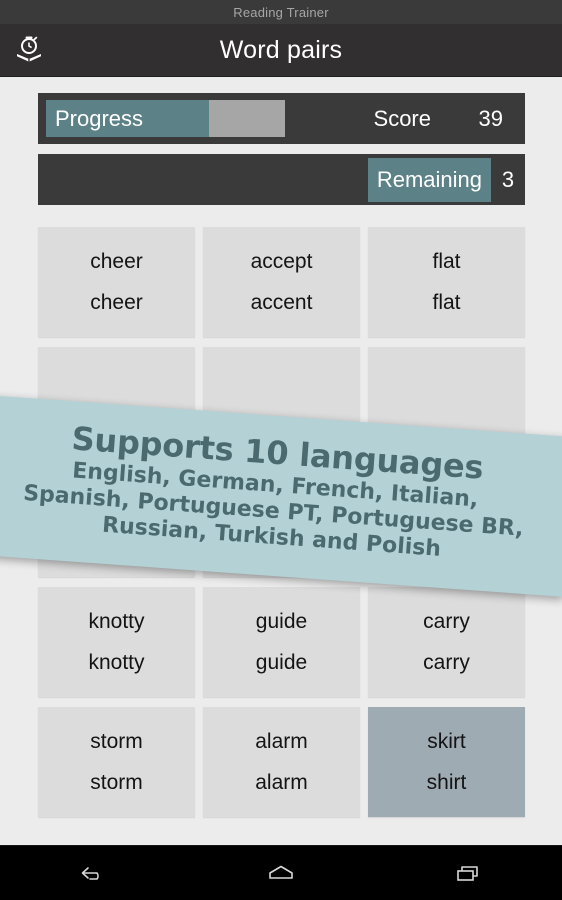 This screenshot has height=900, width=562. Describe the element at coordinates (446, 762) in the screenshot. I see `word-pair-card: skirt shirt` at that location.